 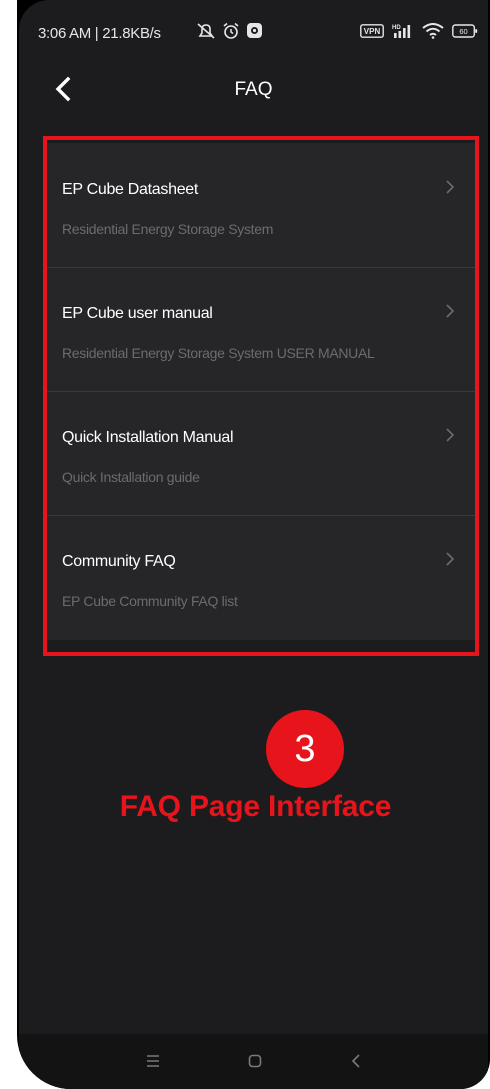 I want to click on wifi-icon, so click(x=433, y=31).